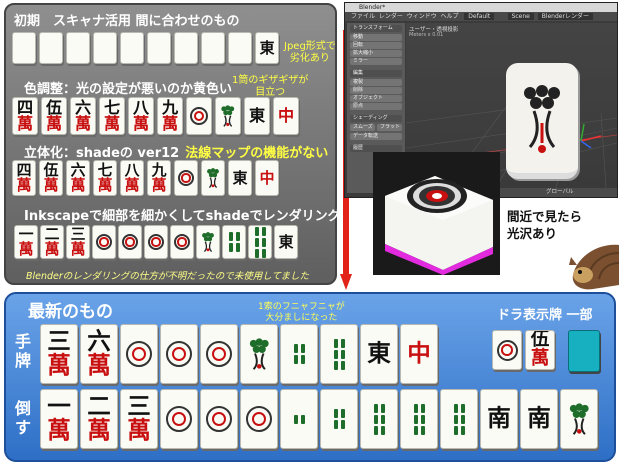 This screenshot has width=620, height=465. Describe the element at coordinates (376, 73) in the screenshot. I see `panel-edit: 編集` at that location.